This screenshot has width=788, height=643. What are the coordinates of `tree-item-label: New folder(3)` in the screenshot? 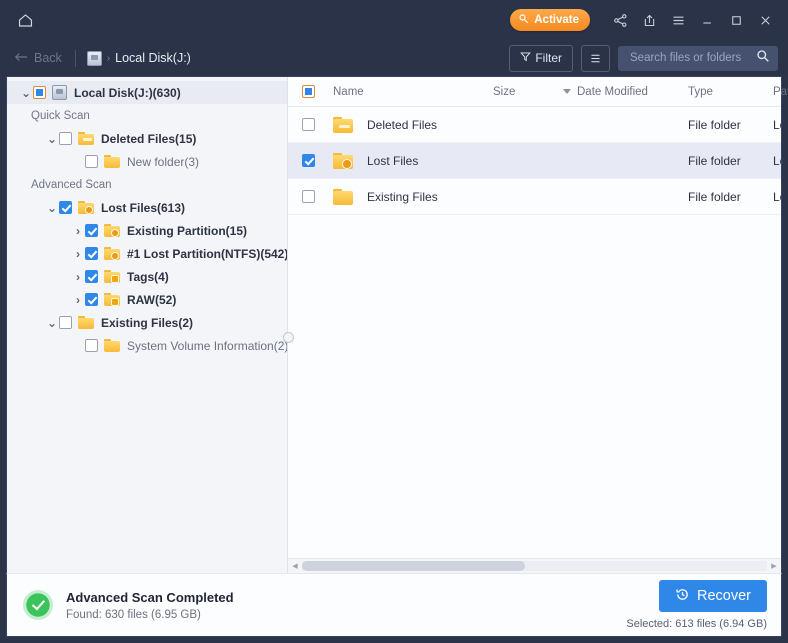 It's located at (163, 161).